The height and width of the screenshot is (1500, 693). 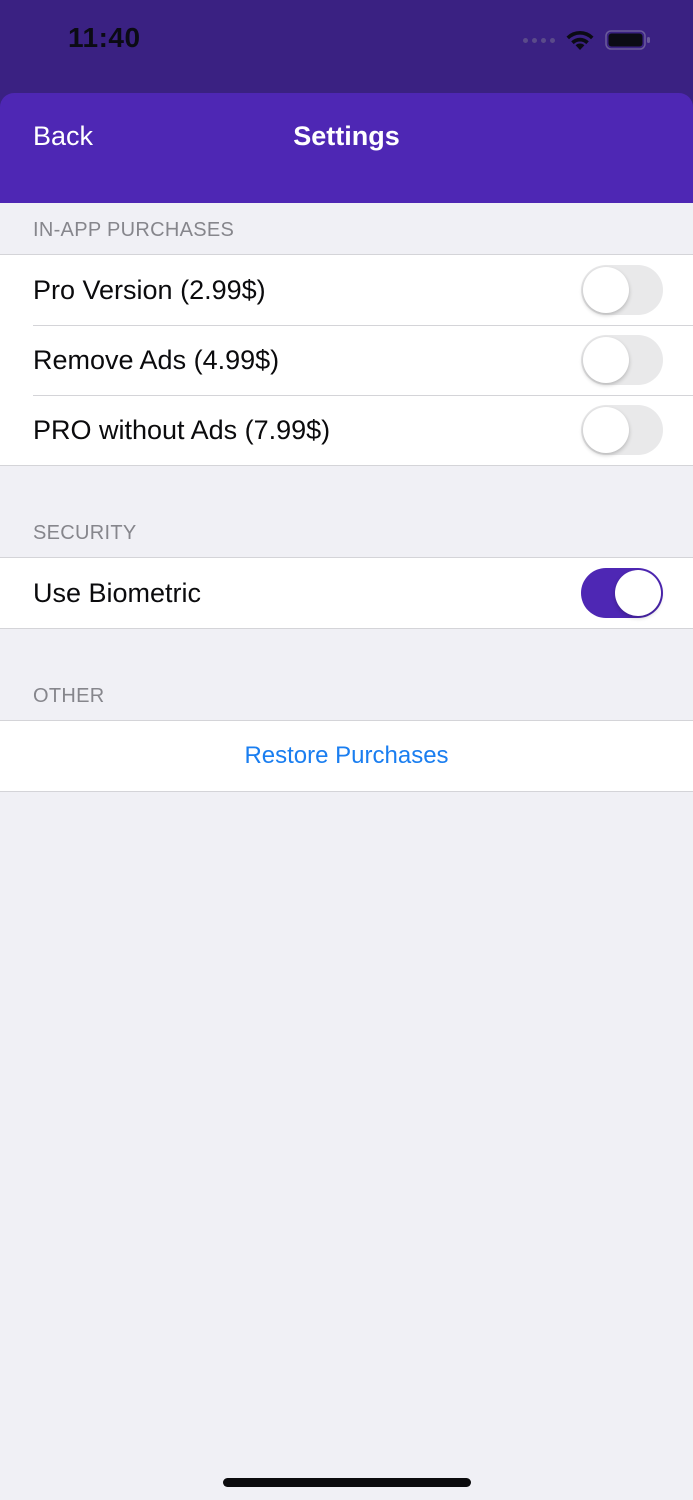 I want to click on other-group: Restore Purchases, so click(x=346, y=756).